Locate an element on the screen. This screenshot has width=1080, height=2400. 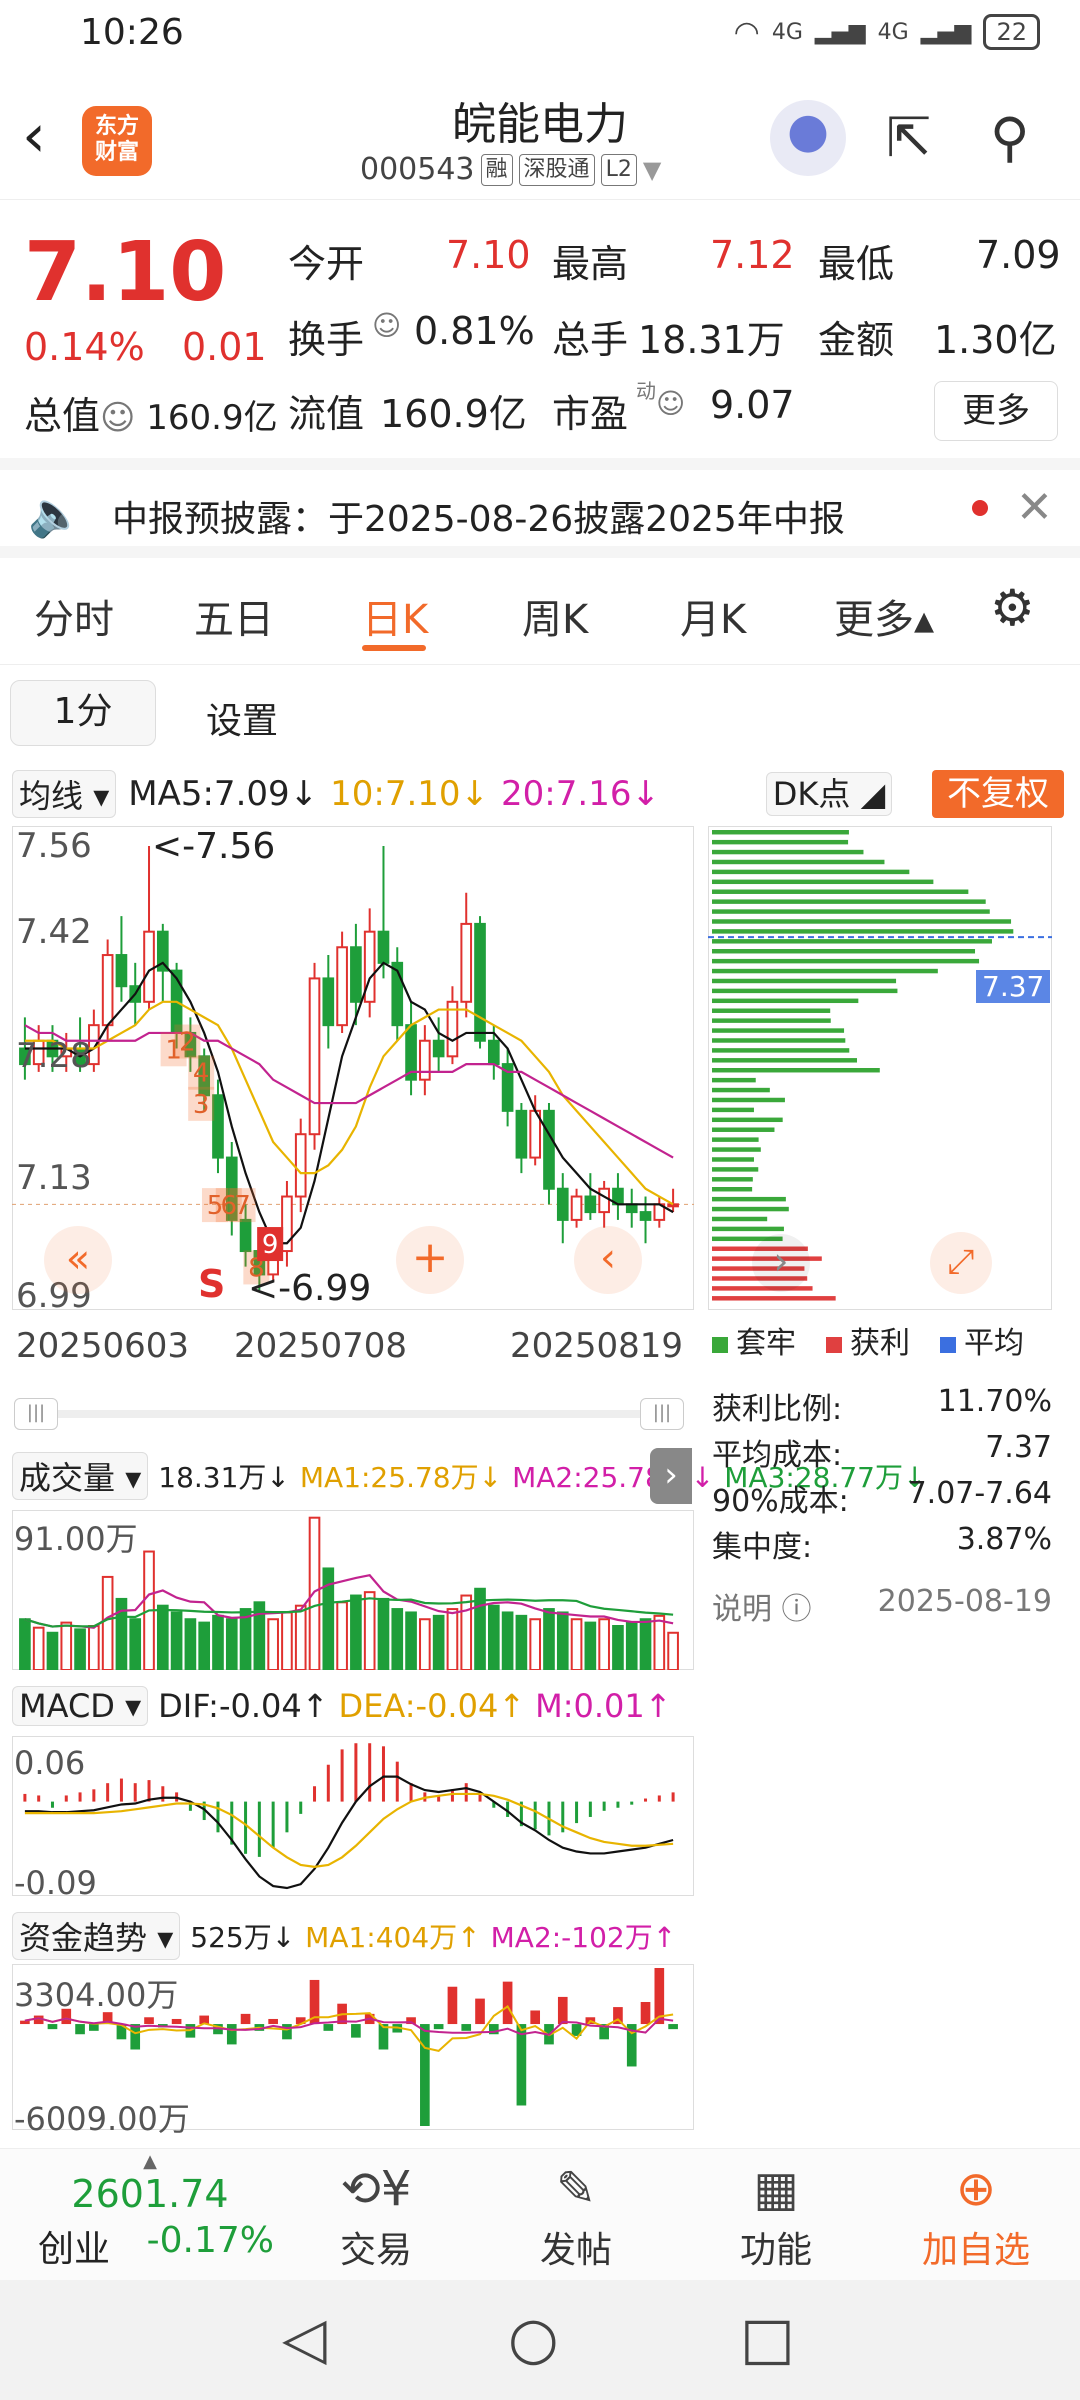
tab-more: 更多▴ is located at coordinates (884, 616).